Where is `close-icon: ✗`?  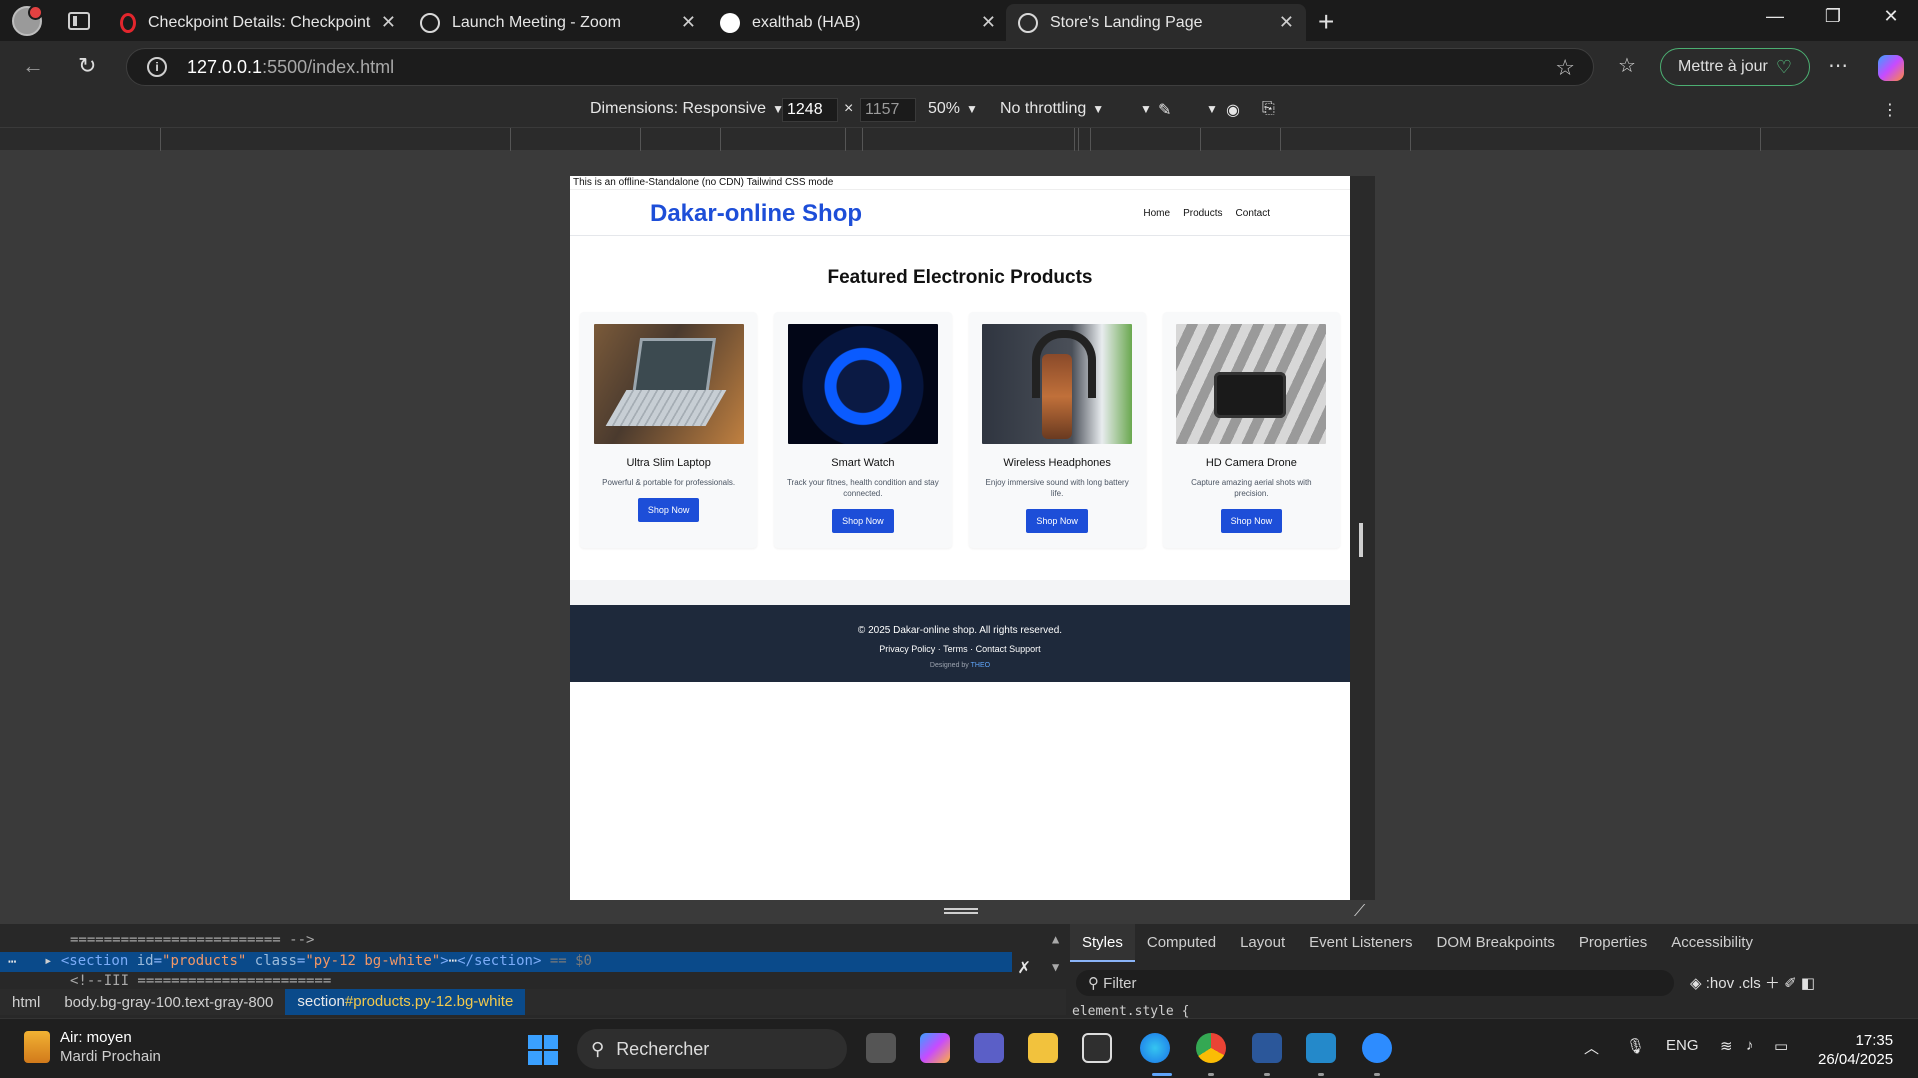
close-icon: ✗ is located at coordinates (1024, 966).